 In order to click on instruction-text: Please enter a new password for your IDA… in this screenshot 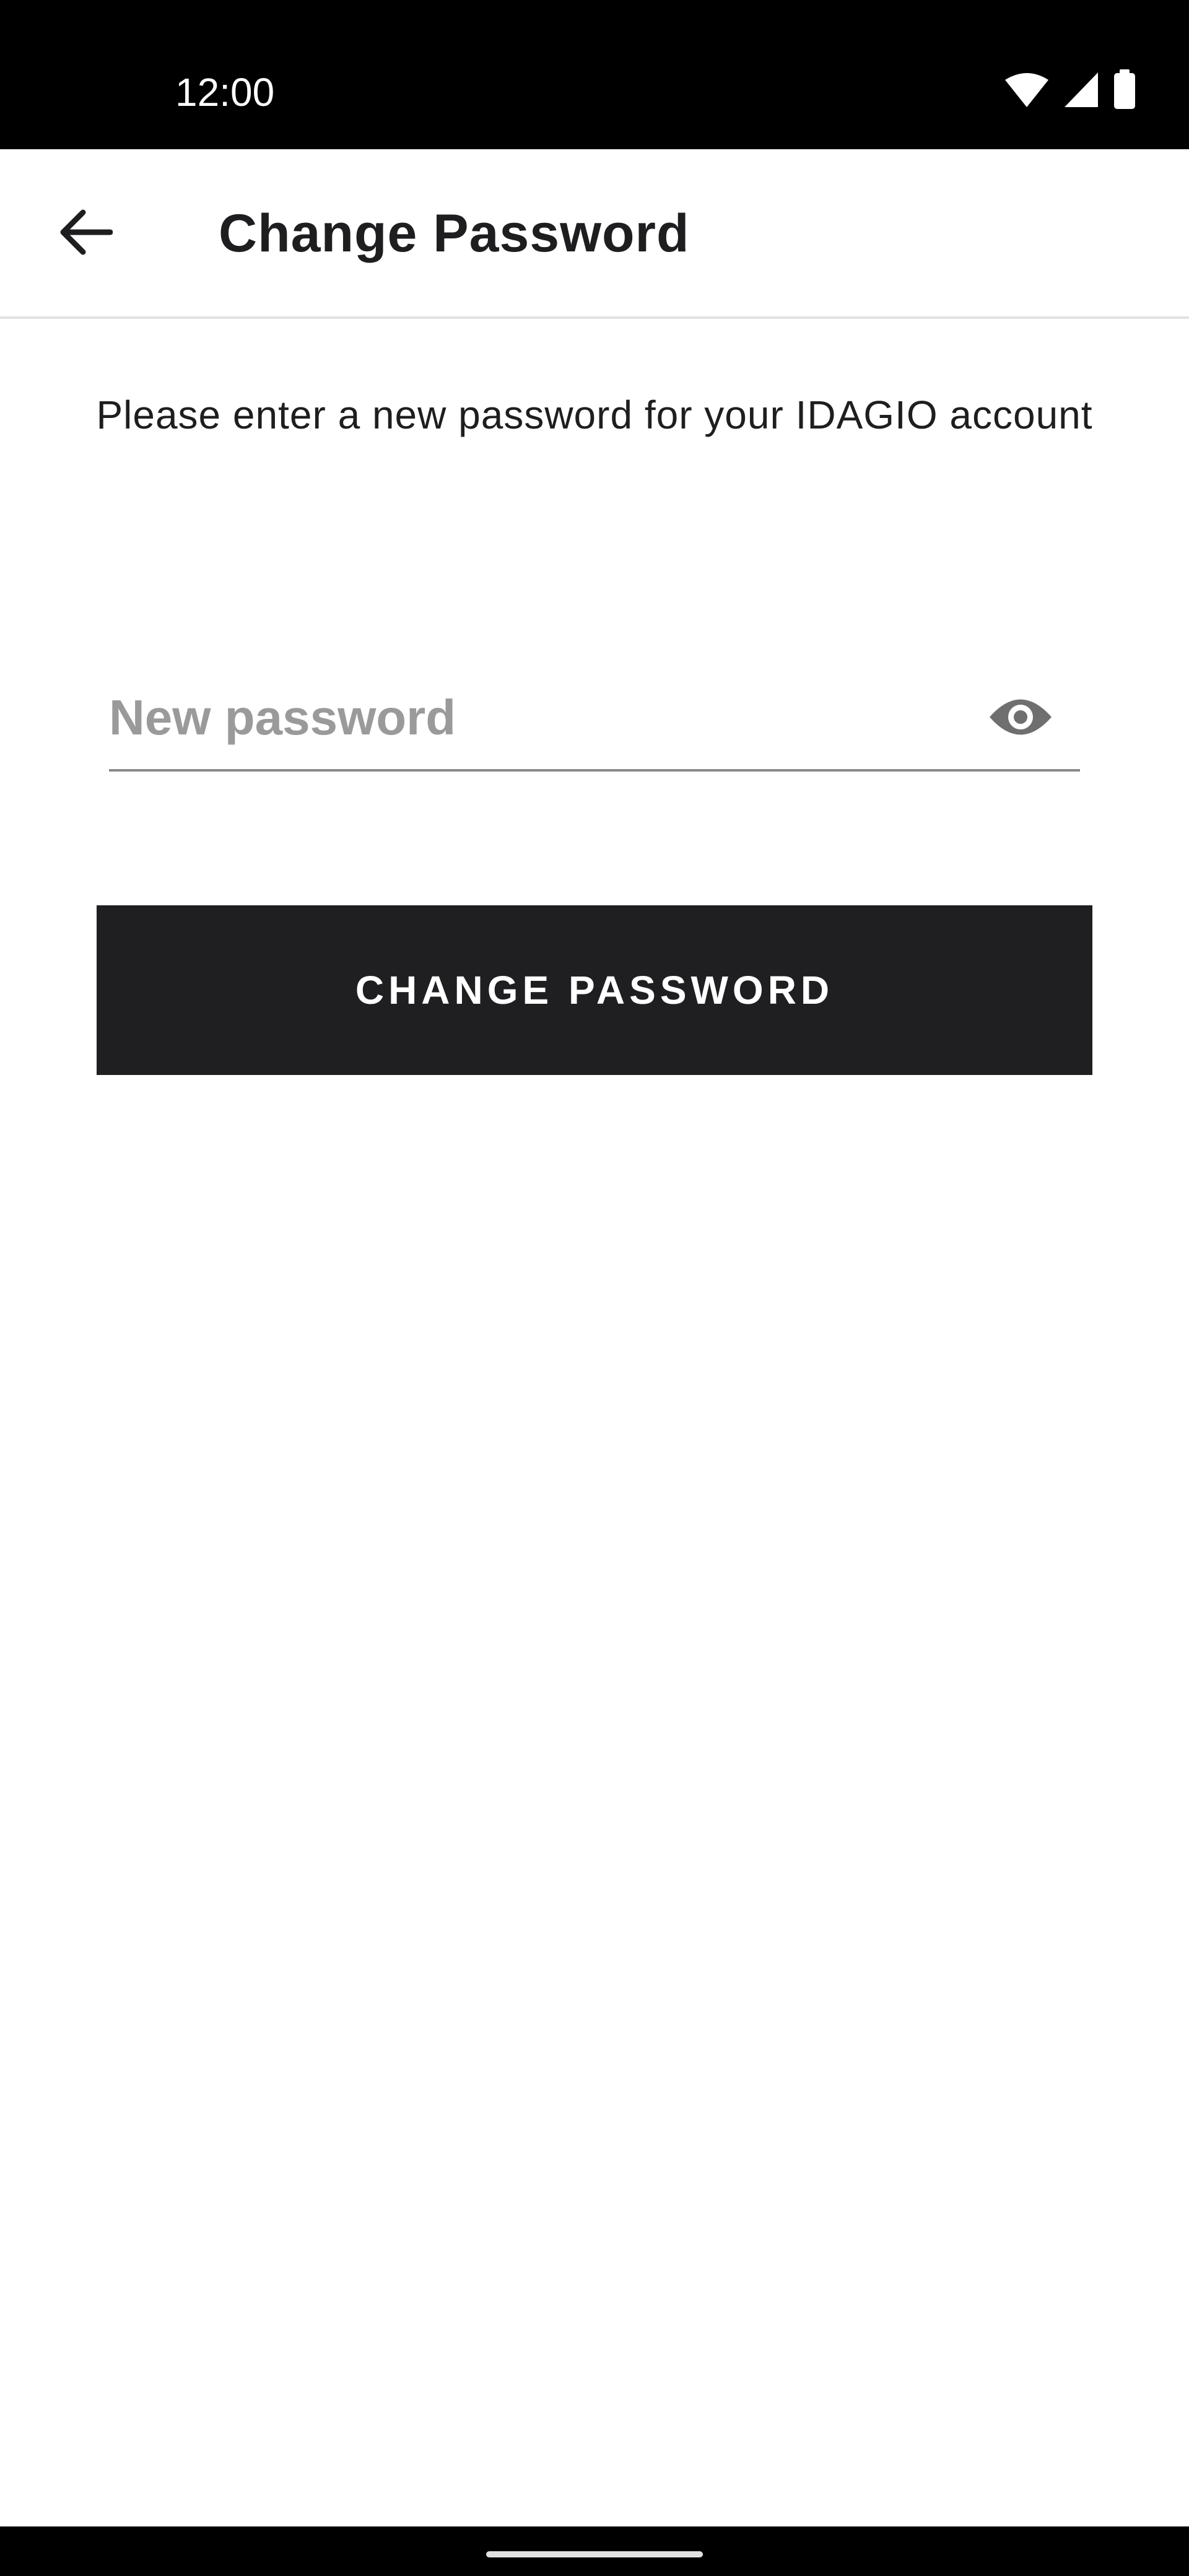, I will do `click(594, 415)`.